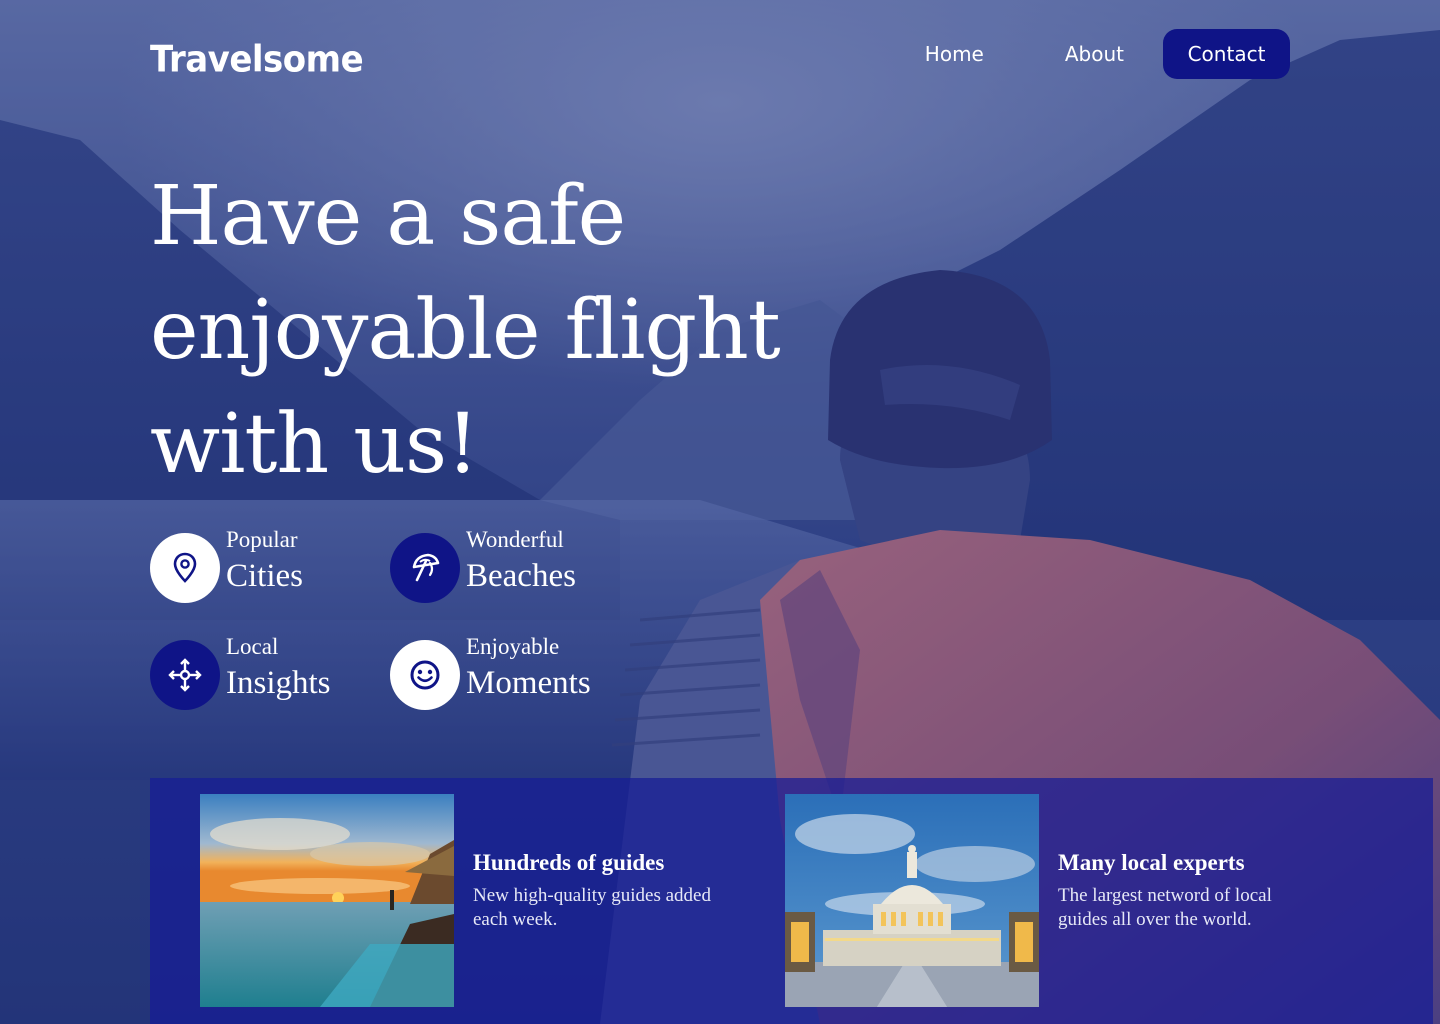  What do you see at coordinates (954, 54) in the screenshot?
I see `nav-home-link: Home` at bounding box center [954, 54].